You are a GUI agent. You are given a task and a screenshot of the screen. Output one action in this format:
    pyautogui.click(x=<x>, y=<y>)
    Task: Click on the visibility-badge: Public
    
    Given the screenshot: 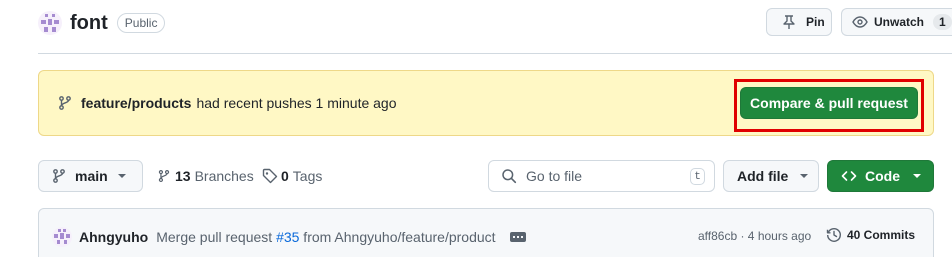 What is the action you would take?
    pyautogui.click(x=141, y=23)
    